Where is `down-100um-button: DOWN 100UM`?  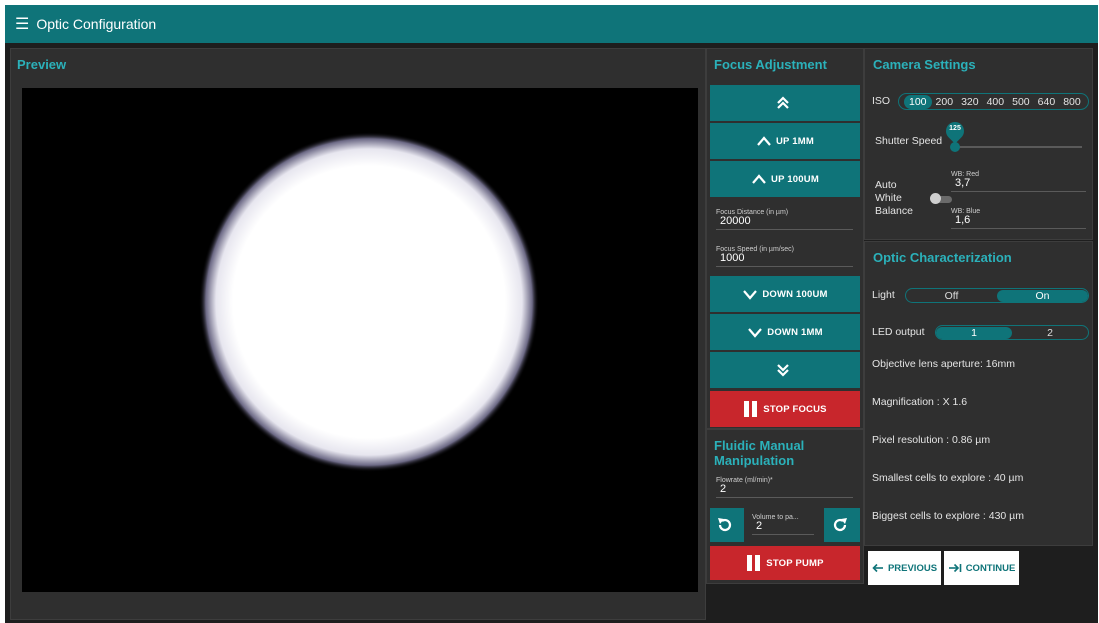
down-100um-button: DOWN 100UM is located at coordinates (785, 294).